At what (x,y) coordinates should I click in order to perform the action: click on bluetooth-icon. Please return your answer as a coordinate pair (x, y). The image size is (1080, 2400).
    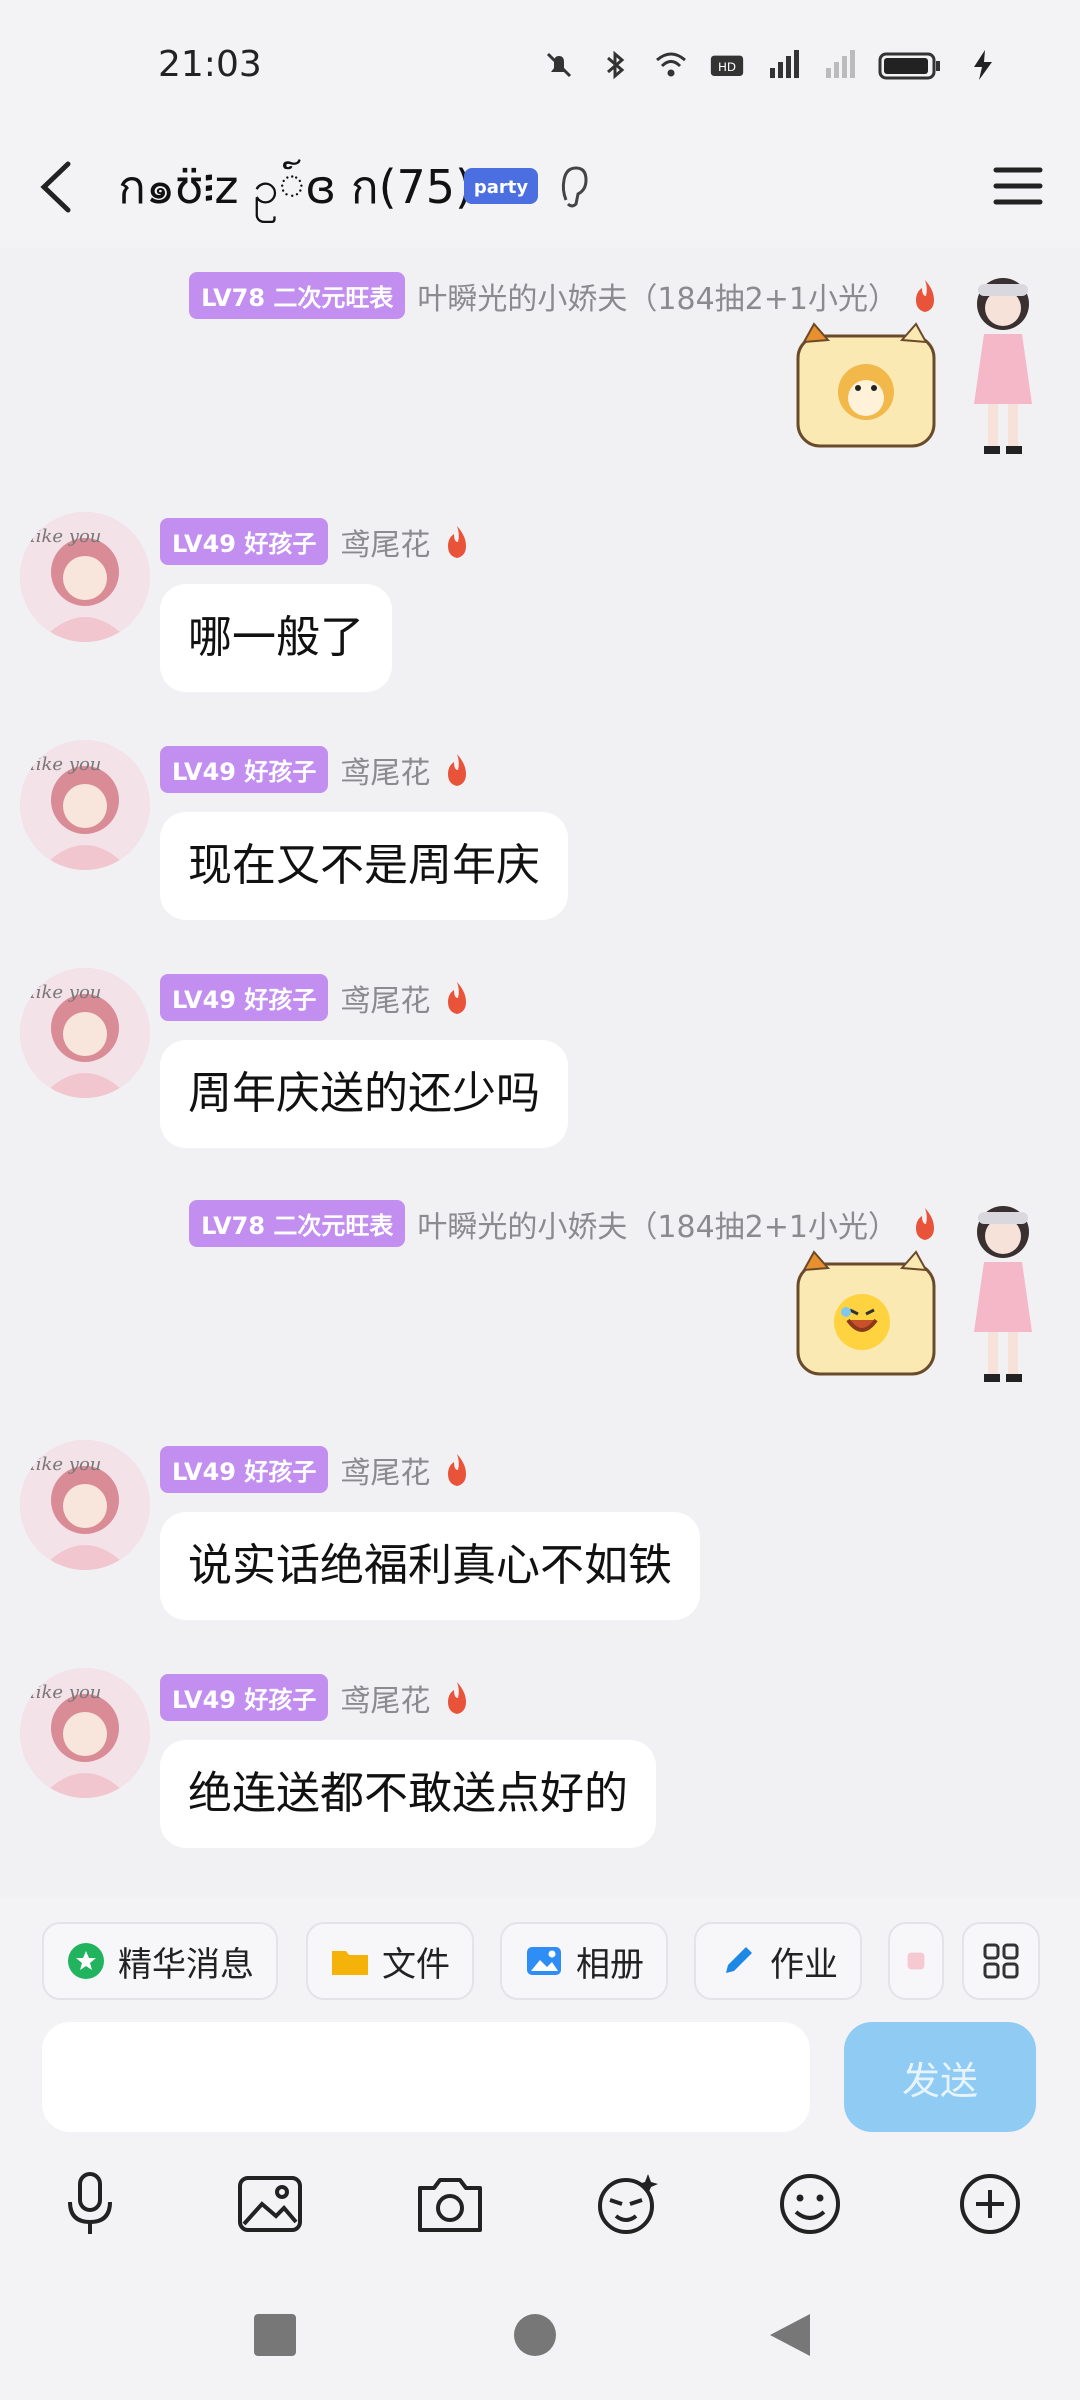
    Looking at the image, I should click on (616, 65).